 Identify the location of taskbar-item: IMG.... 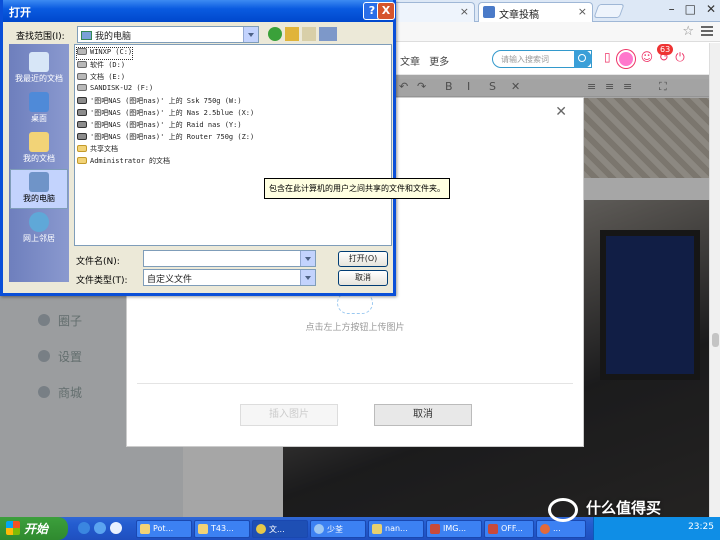
(454, 529).